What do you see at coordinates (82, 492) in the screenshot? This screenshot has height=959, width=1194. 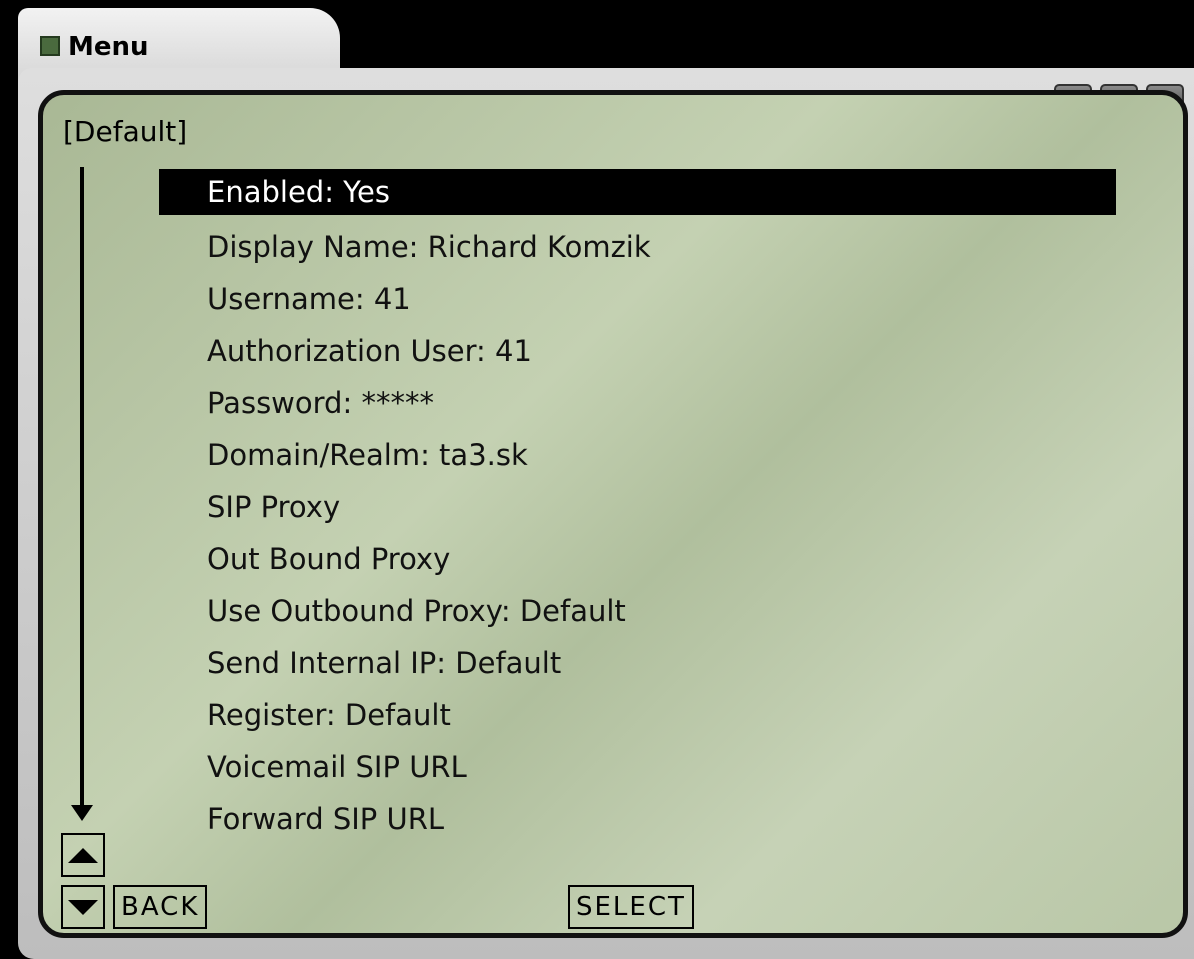 I see `scroll-indicator-line` at bounding box center [82, 492].